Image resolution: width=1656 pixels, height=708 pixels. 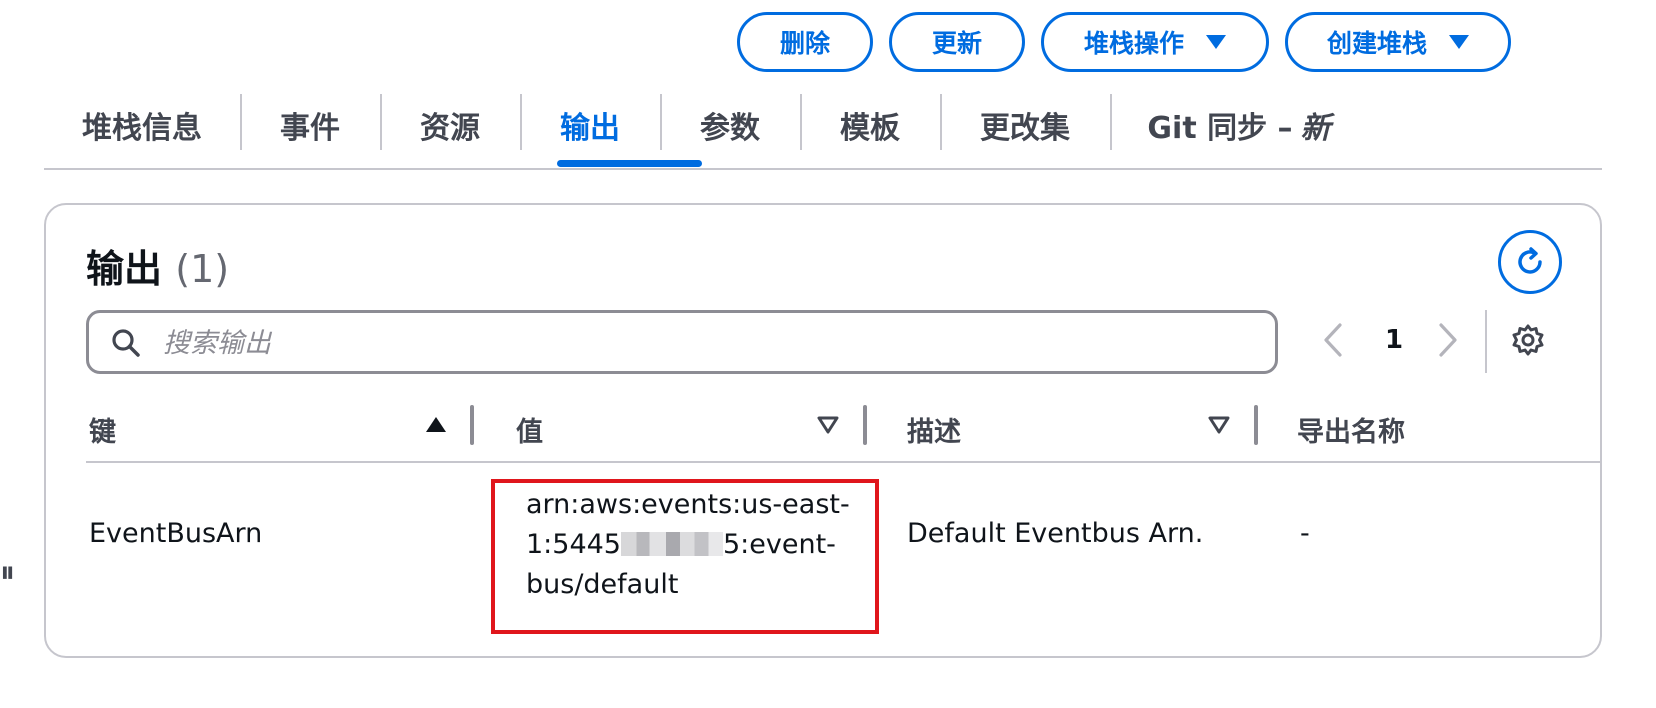 What do you see at coordinates (844, 462) in the screenshot?
I see `table-header-divider` at bounding box center [844, 462].